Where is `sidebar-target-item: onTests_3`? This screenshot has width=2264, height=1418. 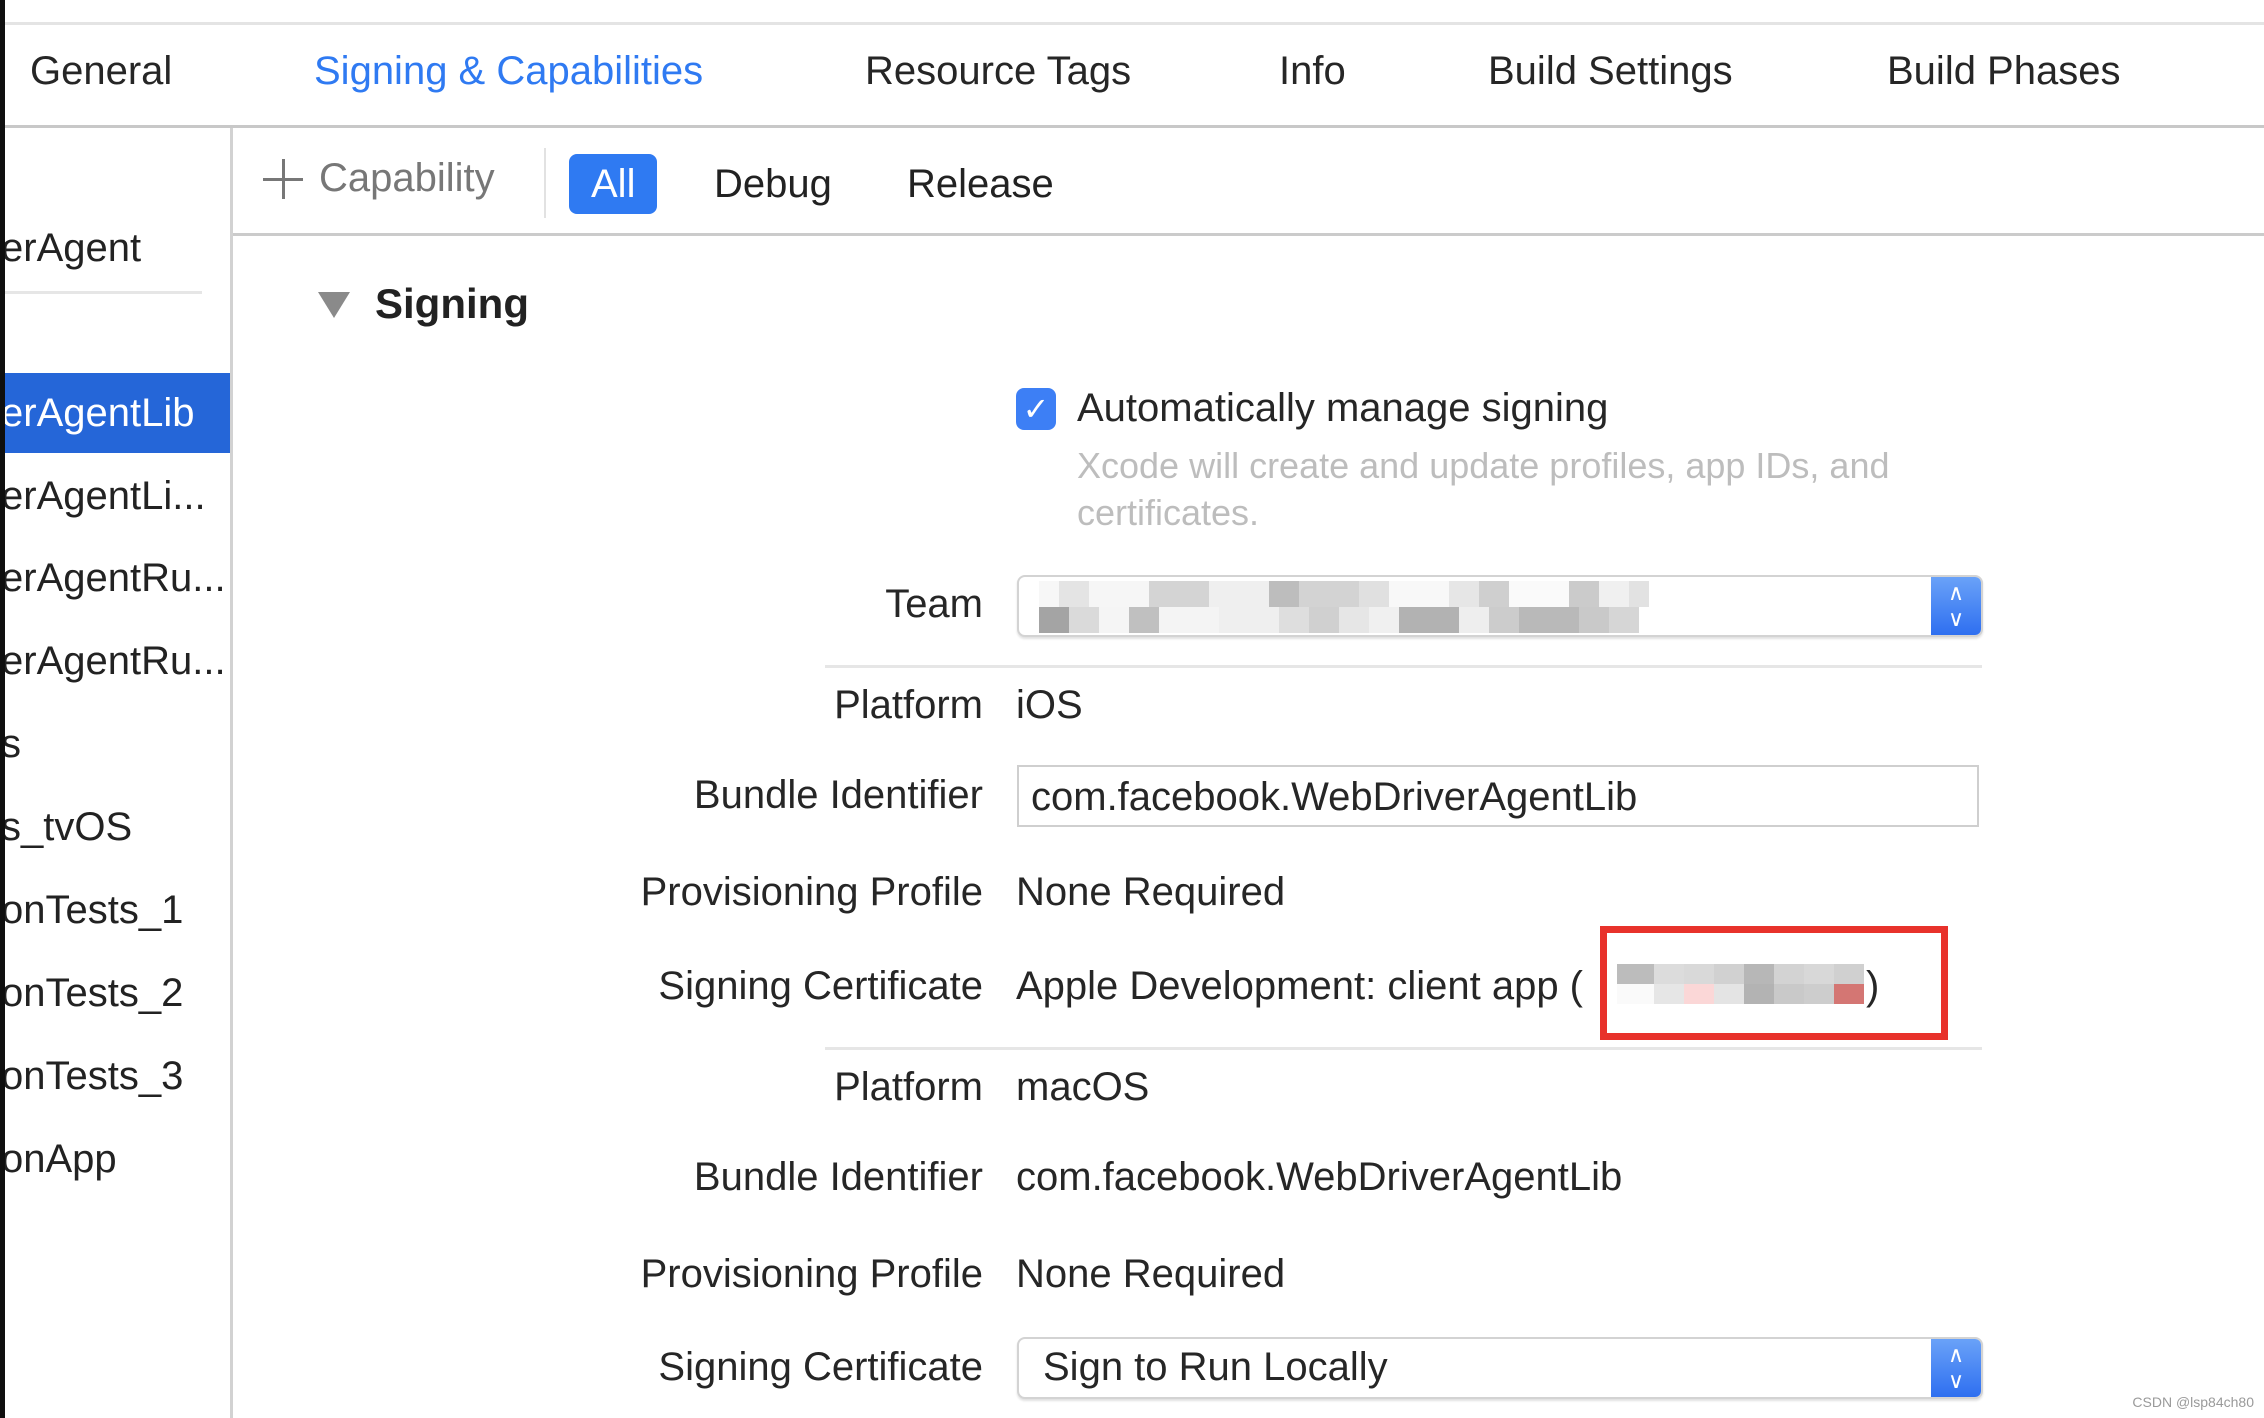 sidebar-target-item: onTests_3 is located at coordinates (118, 1076).